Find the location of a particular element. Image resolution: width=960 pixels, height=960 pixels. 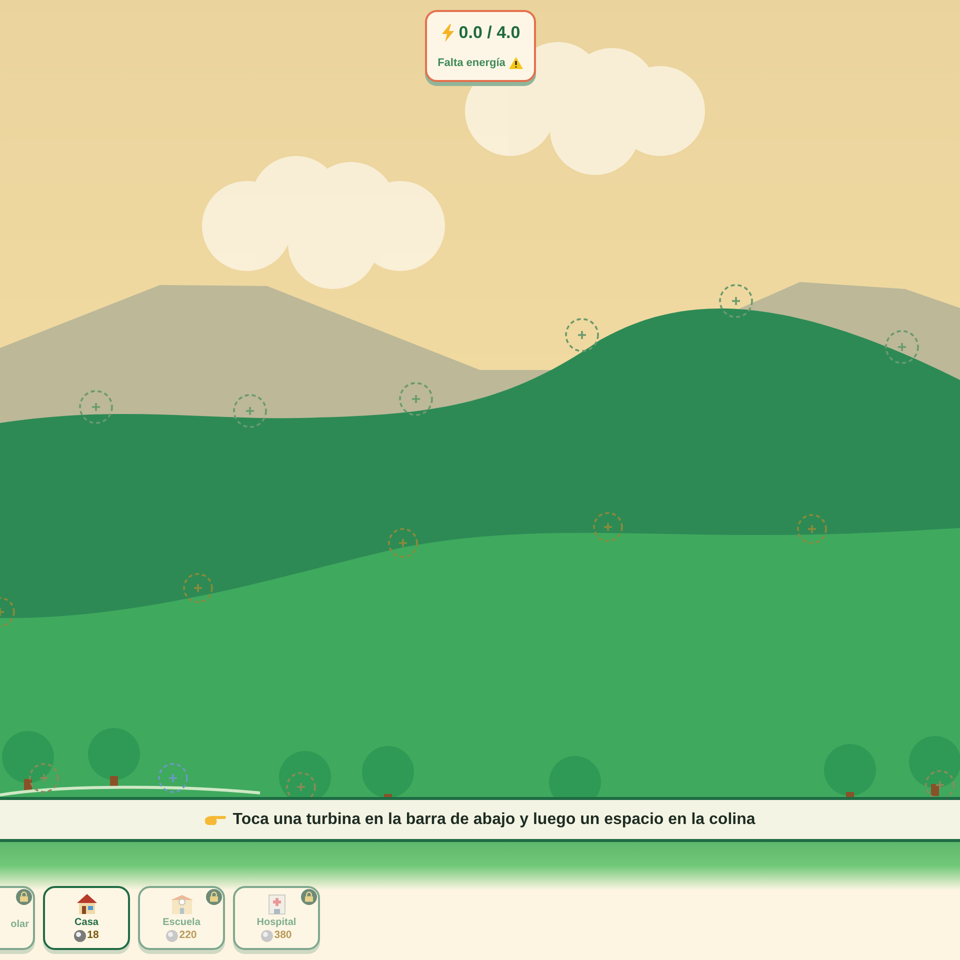

building-name: Hospital is located at coordinates (276, 923).